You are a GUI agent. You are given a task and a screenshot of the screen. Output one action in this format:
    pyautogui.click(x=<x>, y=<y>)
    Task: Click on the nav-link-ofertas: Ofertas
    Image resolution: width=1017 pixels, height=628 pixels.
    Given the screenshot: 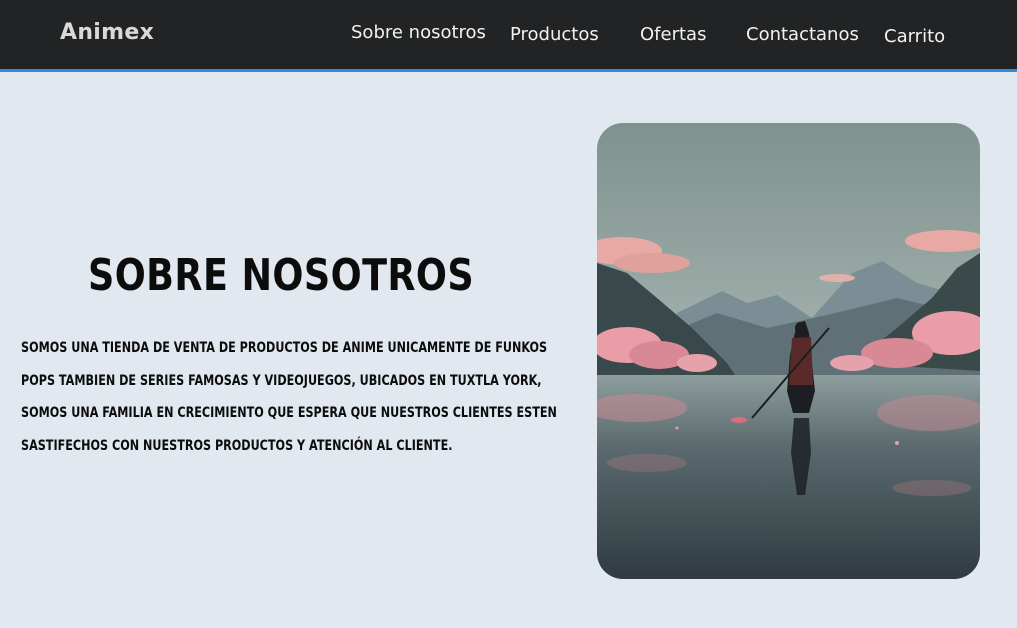 What is the action you would take?
    pyautogui.click(x=673, y=34)
    